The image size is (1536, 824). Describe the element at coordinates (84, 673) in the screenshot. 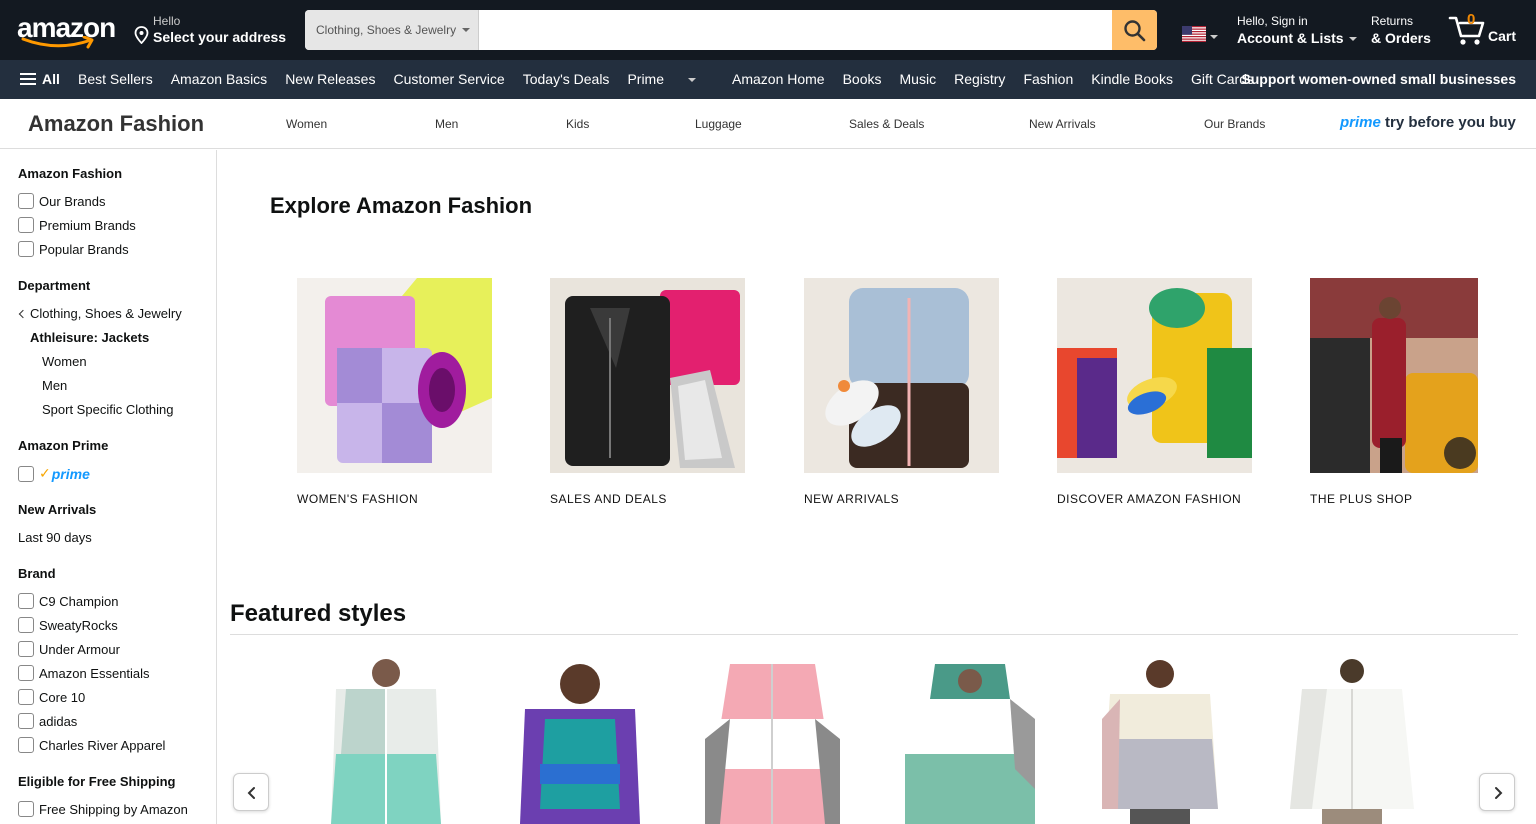

I see `filter-brand-amazon-essentials: Amazon Essentials` at that location.